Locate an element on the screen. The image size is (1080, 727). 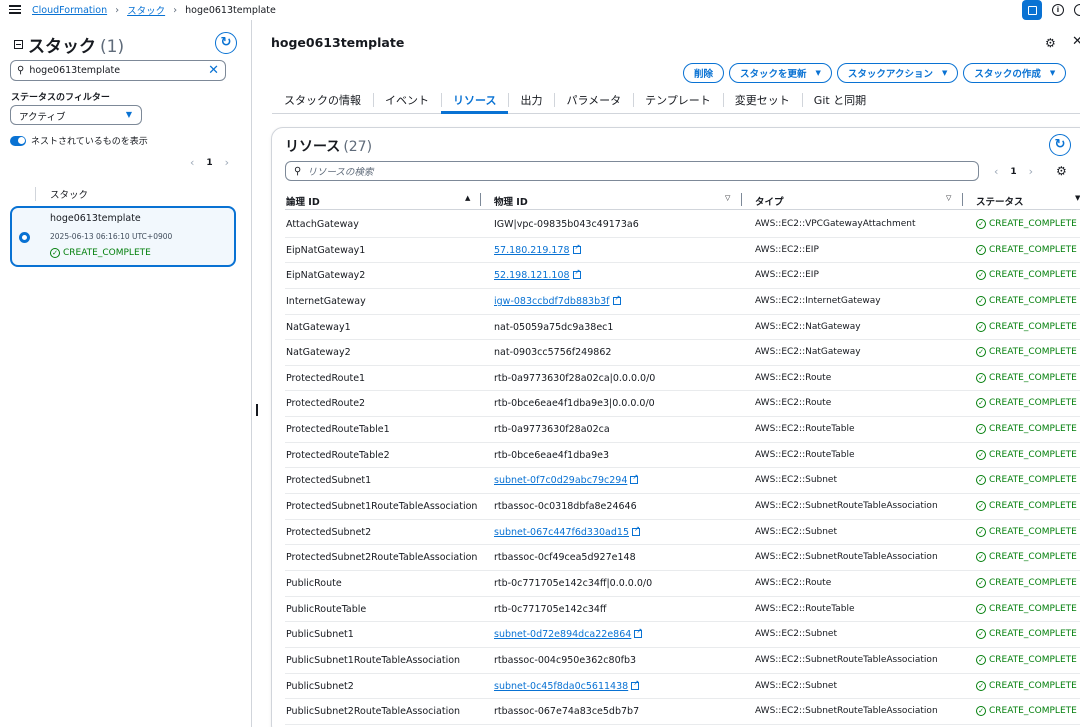
split-panel-icon is located at coordinates (1032, 10).